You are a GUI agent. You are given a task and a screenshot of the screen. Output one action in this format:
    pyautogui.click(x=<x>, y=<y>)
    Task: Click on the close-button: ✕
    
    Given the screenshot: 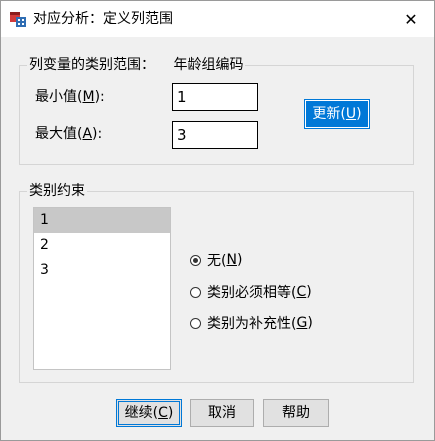 What is the action you would take?
    pyautogui.click(x=411, y=19)
    